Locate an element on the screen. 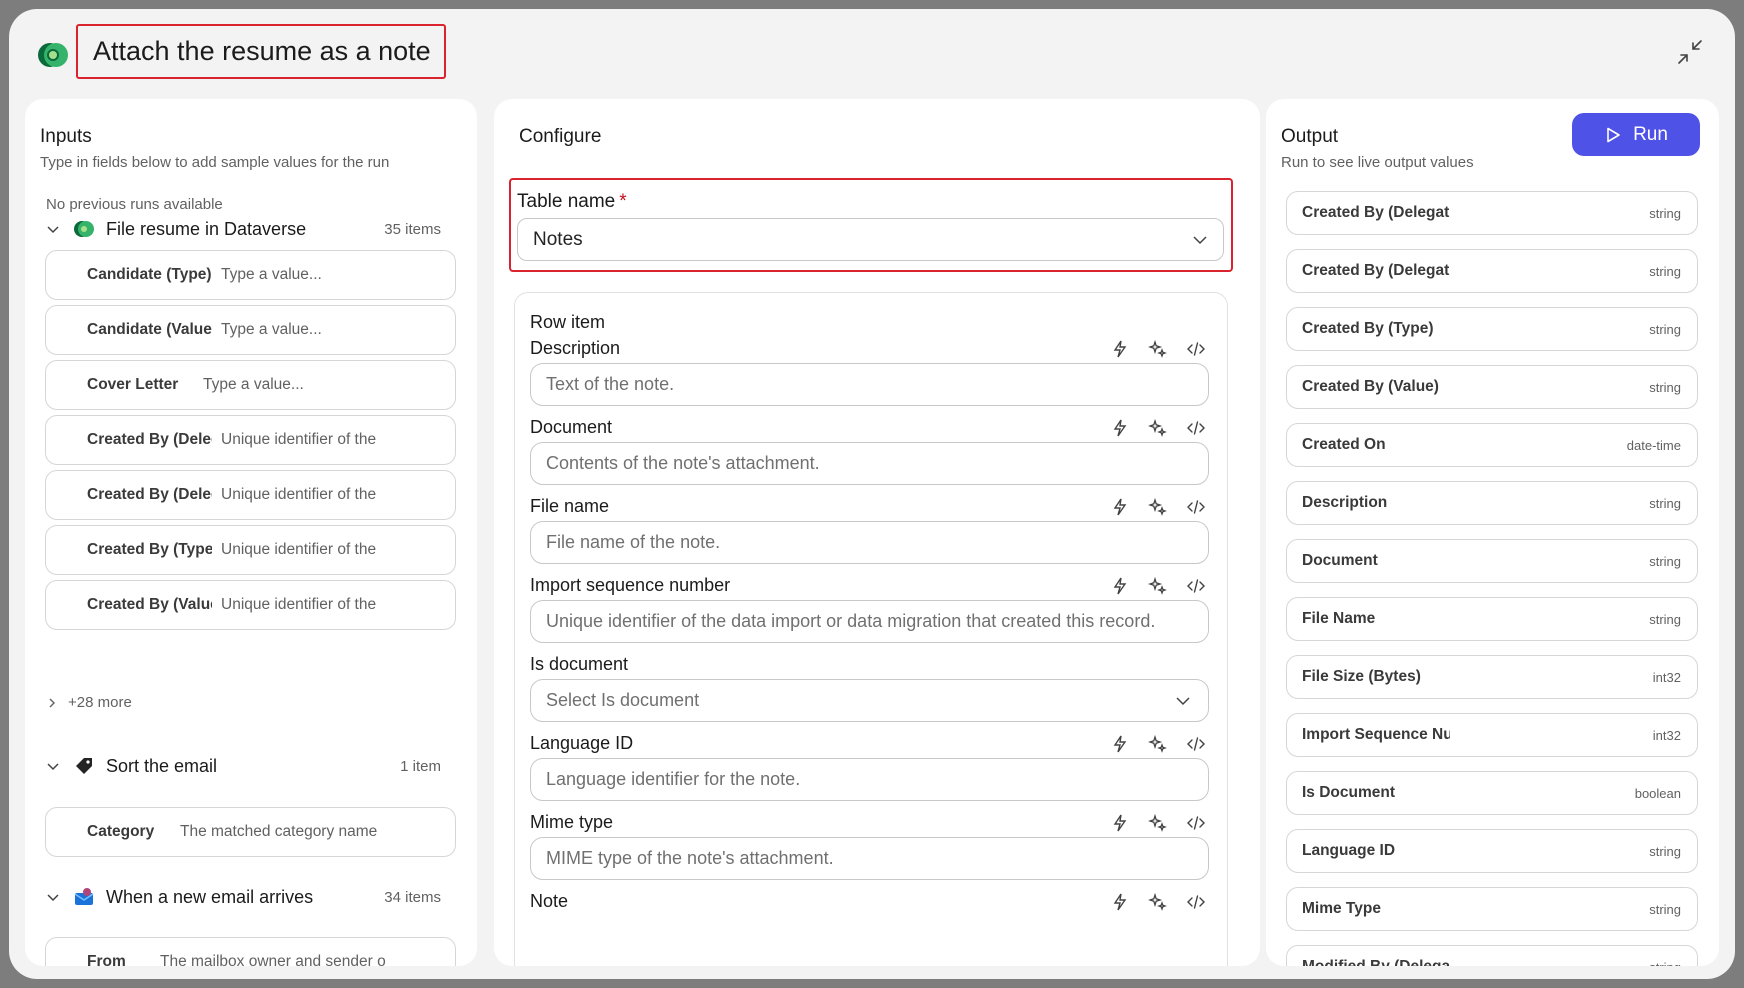 The width and height of the screenshot is (1744, 988). output-field: File Size (Bytes) int32 is located at coordinates (1492, 677).